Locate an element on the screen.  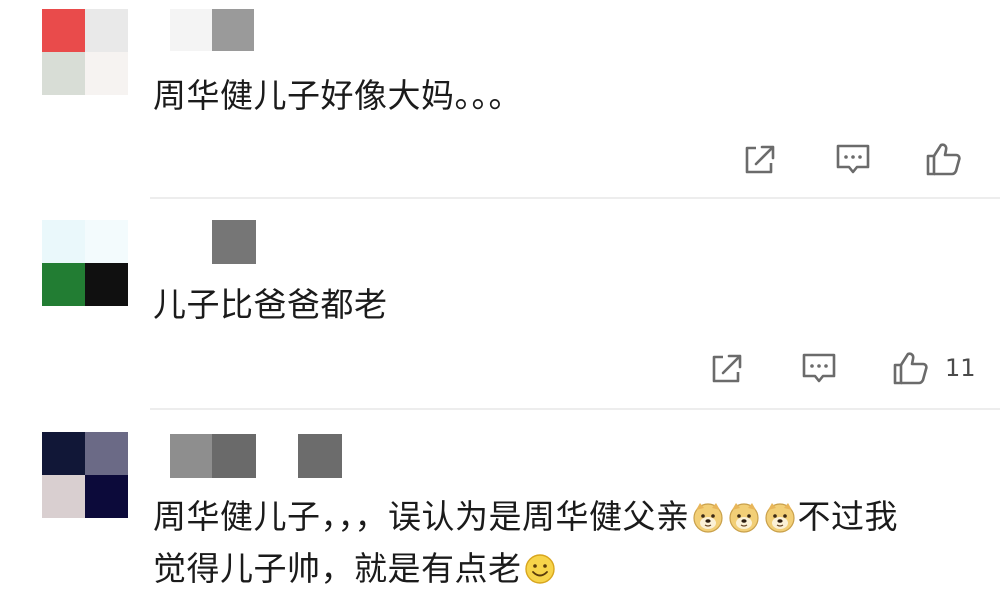
comment-text-line: 周华健儿子，，，误认为是周华健父亲 is located at coordinates (421, 516).